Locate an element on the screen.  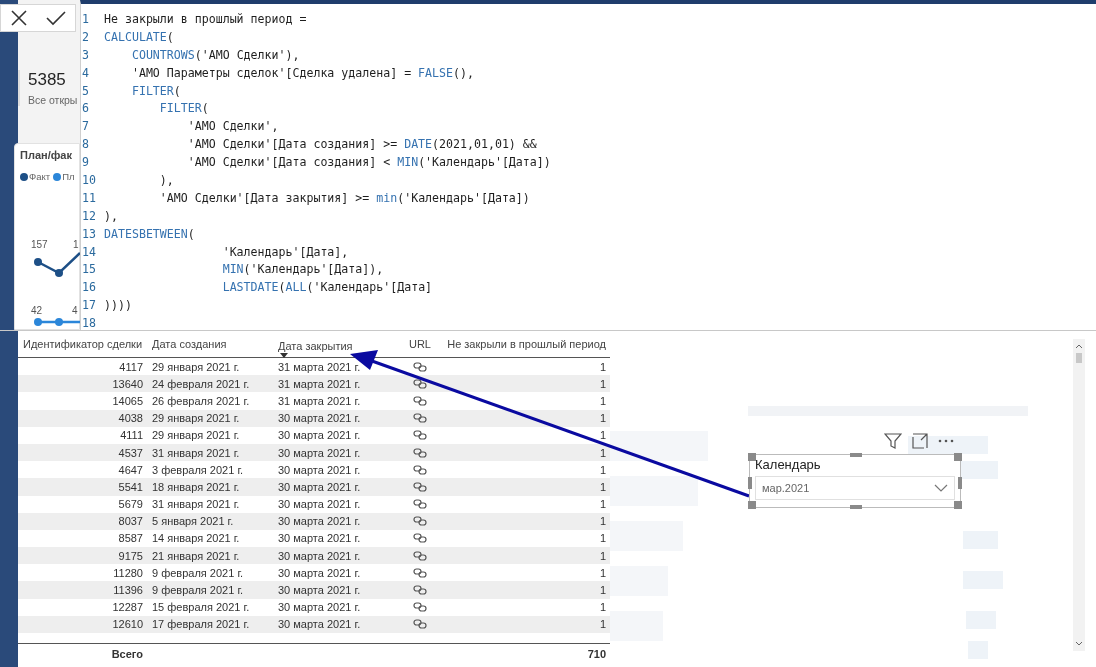
slicer-card: Календарь мар.2021 is located at coordinates (855, 481).